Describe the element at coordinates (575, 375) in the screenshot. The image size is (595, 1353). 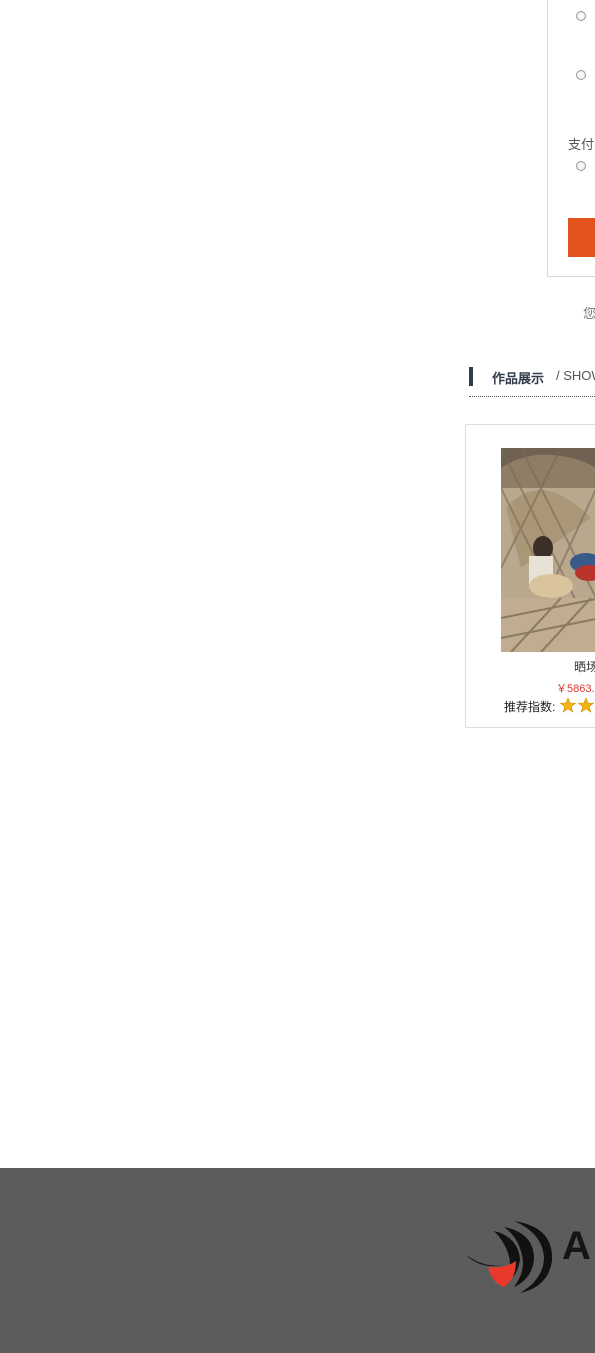
I see `showcase-section-subtitle: / SHOW` at that location.